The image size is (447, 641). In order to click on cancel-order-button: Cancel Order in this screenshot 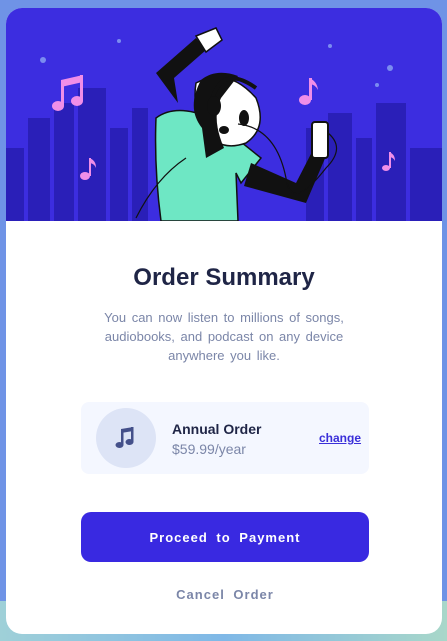, I will do `click(225, 594)`.